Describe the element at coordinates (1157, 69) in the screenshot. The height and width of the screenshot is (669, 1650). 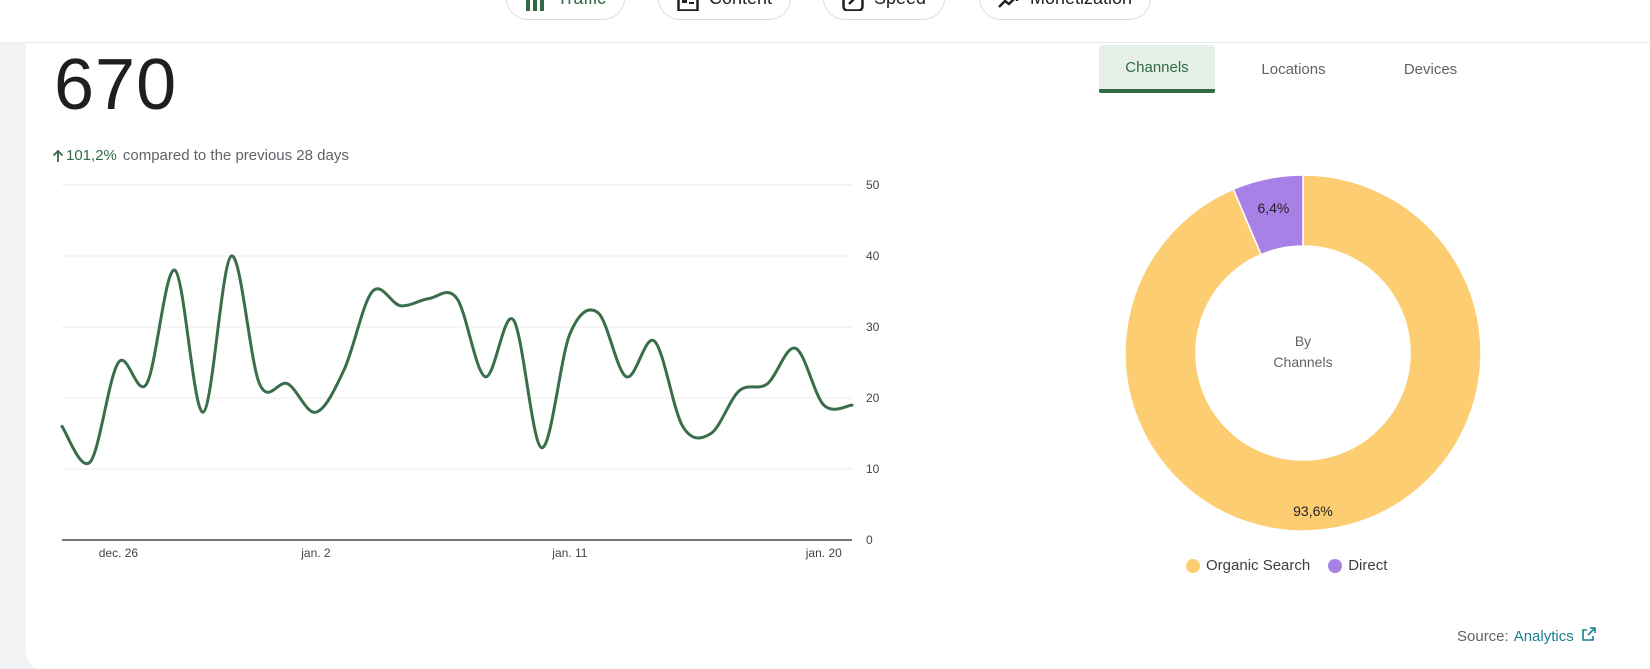
I see `tab-channels: Channels` at that location.